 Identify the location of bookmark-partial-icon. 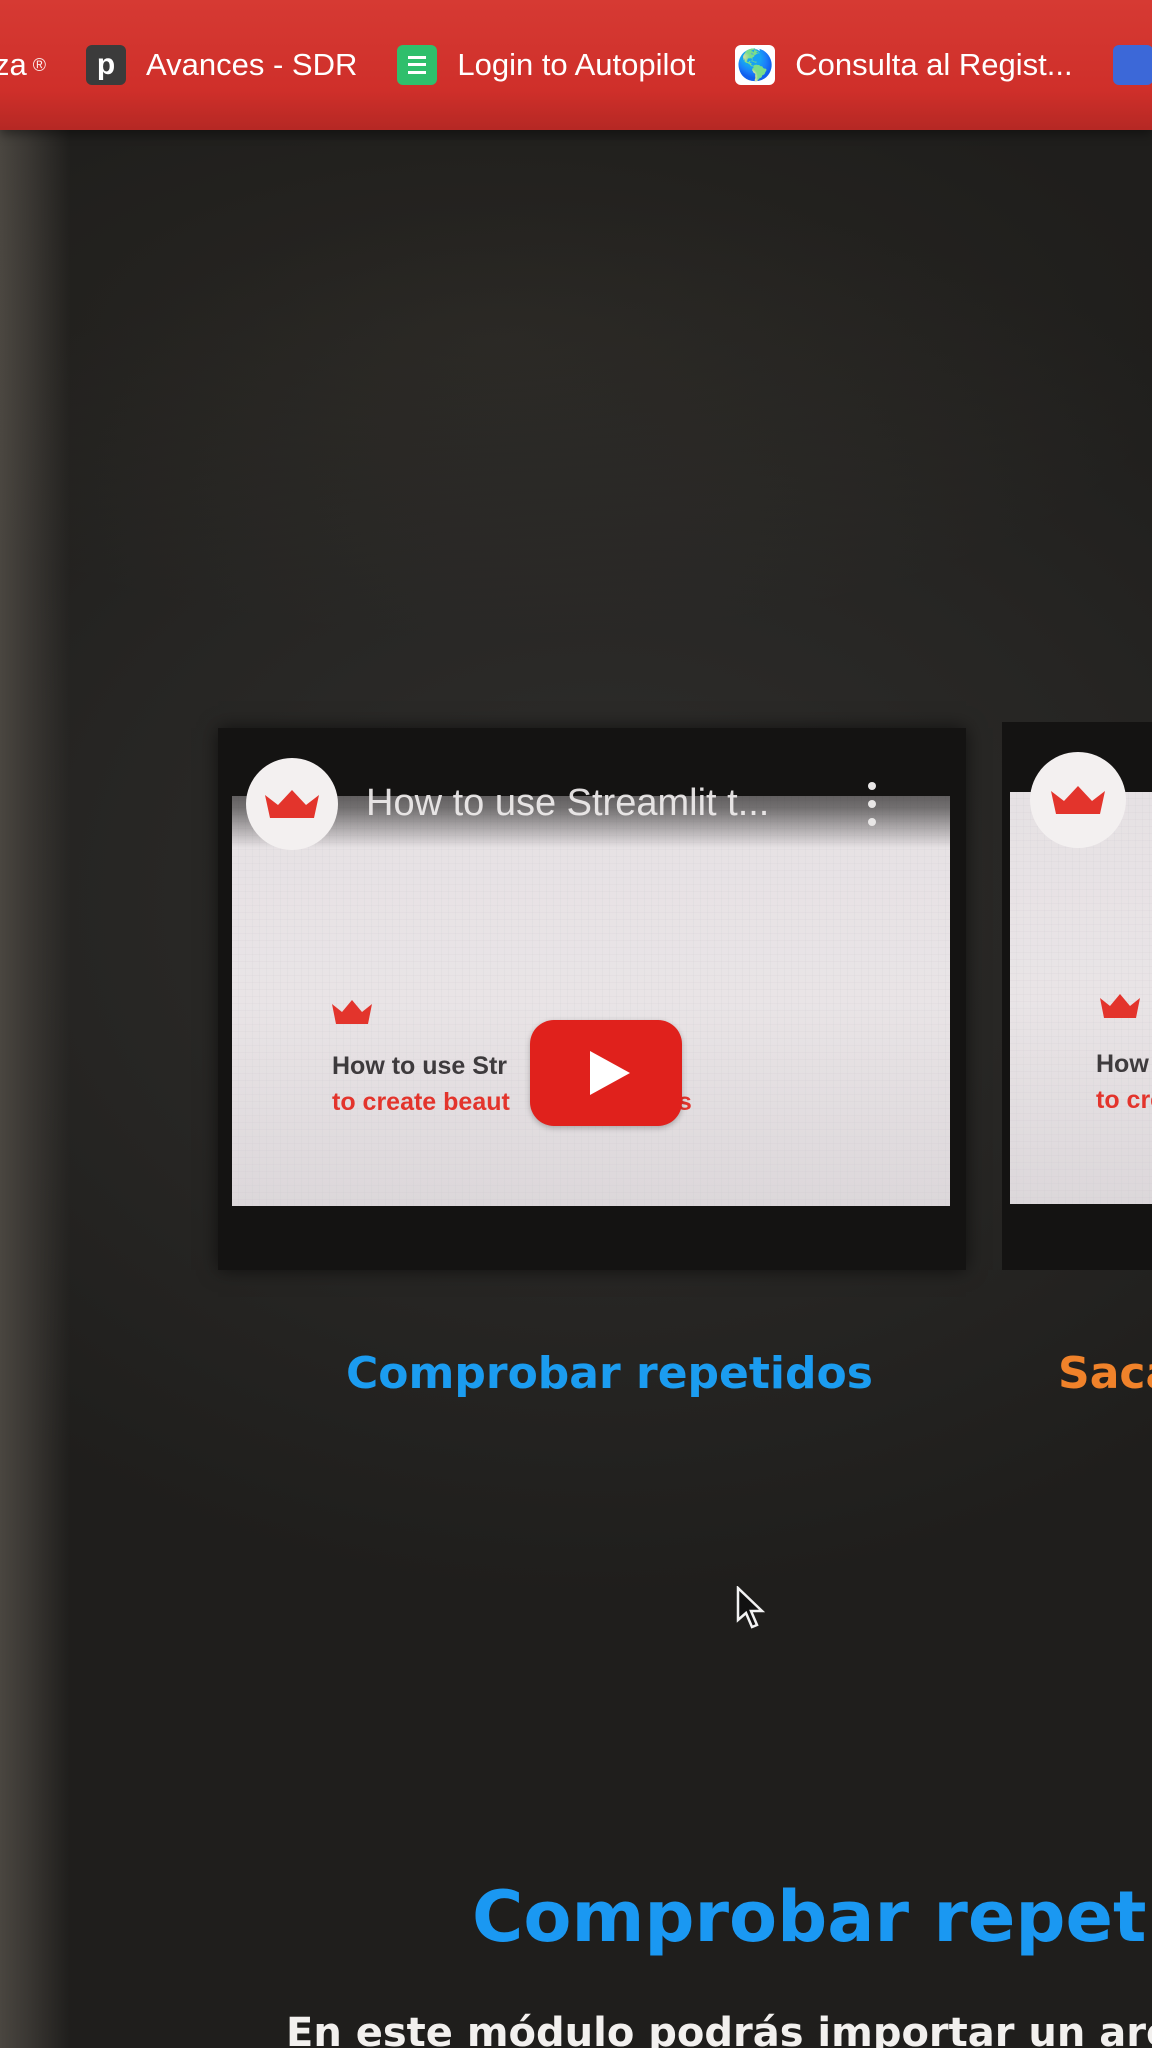
(1132, 65).